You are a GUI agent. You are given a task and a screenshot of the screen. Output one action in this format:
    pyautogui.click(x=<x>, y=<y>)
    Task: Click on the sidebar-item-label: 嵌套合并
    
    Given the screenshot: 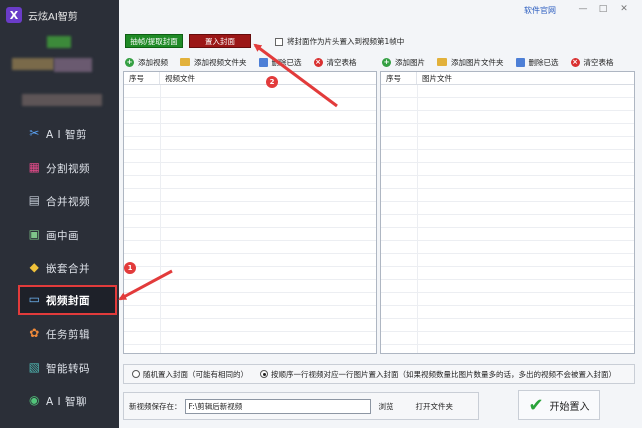 What is the action you would take?
    pyautogui.click(x=68, y=269)
    